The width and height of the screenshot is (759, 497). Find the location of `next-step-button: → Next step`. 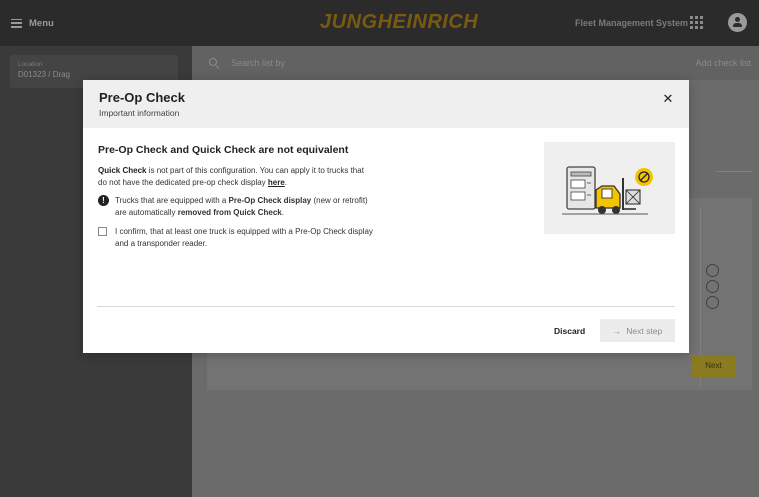

next-step-button: → Next step is located at coordinates (637, 330).